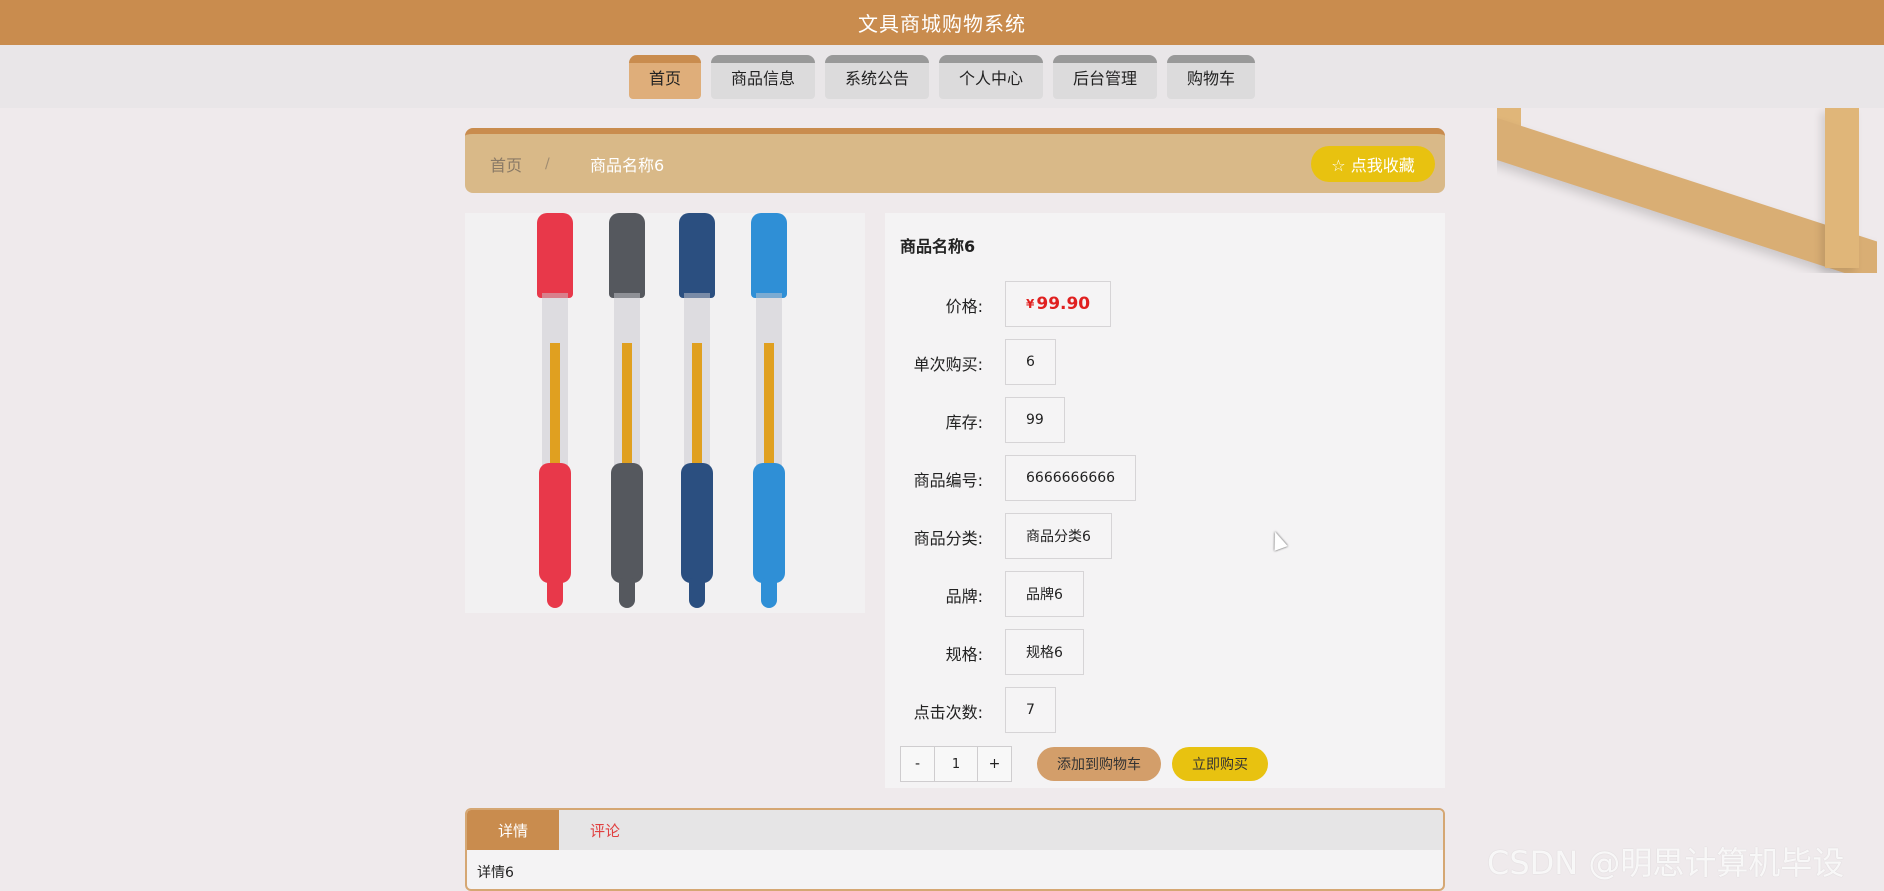  I want to click on field-label: 单次购买:, so click(948, 364).